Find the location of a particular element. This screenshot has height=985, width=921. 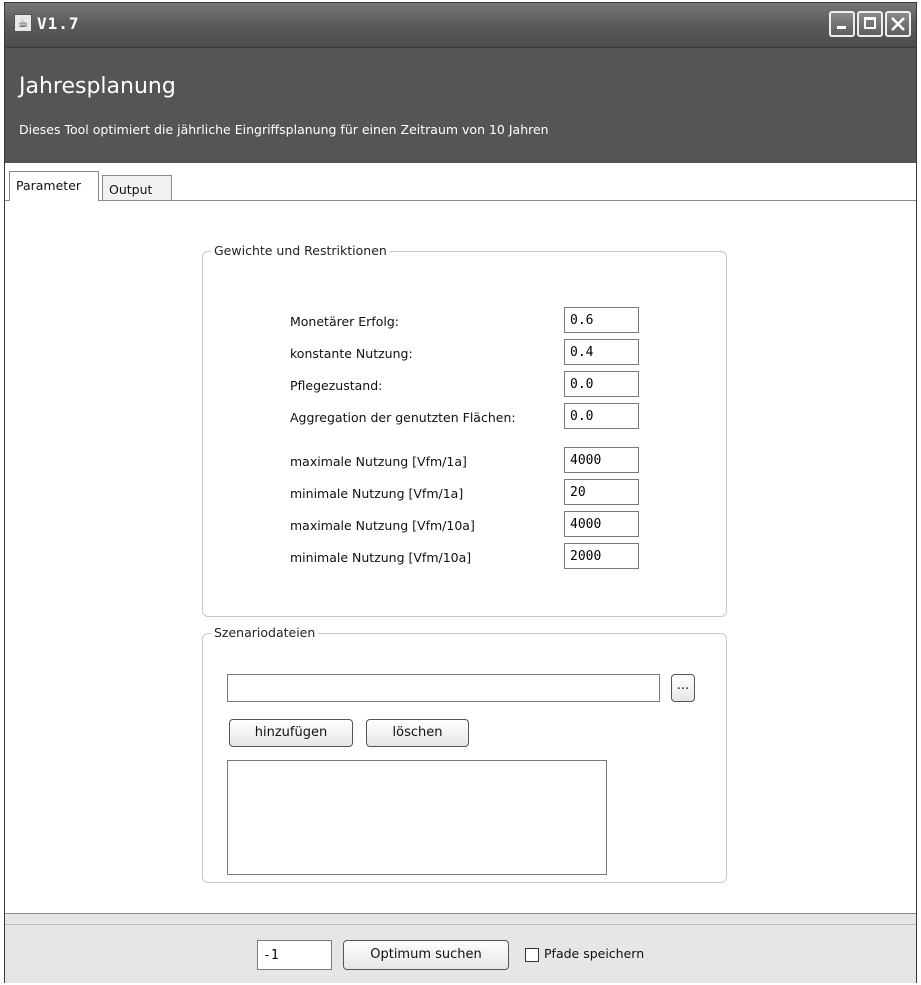

delete-file-button: löschen is located at coordinates (417, 733).